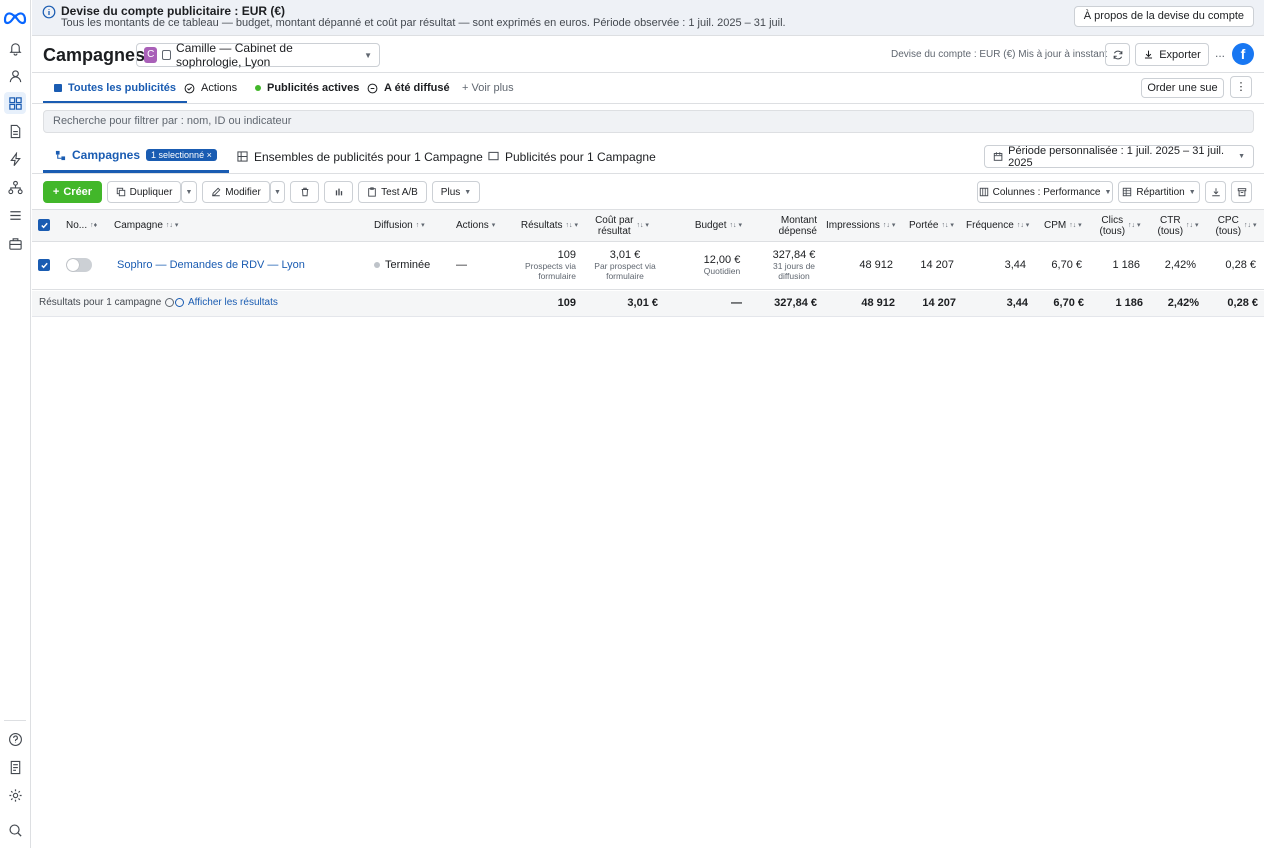 This screenshot has height=848, width=1264. Describe the element at coordinates (420, 225) in the screenshot. I see `sort-icon: ↑ ▾` at that location.